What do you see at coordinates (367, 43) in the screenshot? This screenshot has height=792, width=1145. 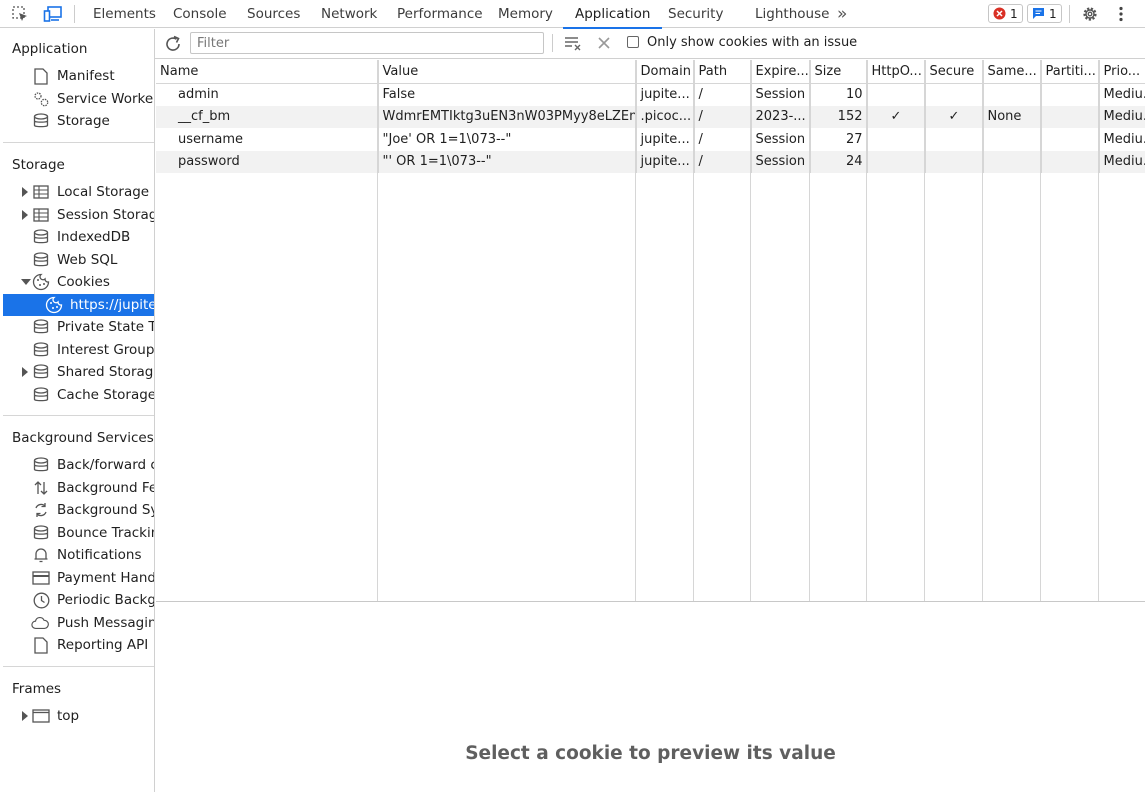 I see `filter-input` at bounding box center [367, 43].